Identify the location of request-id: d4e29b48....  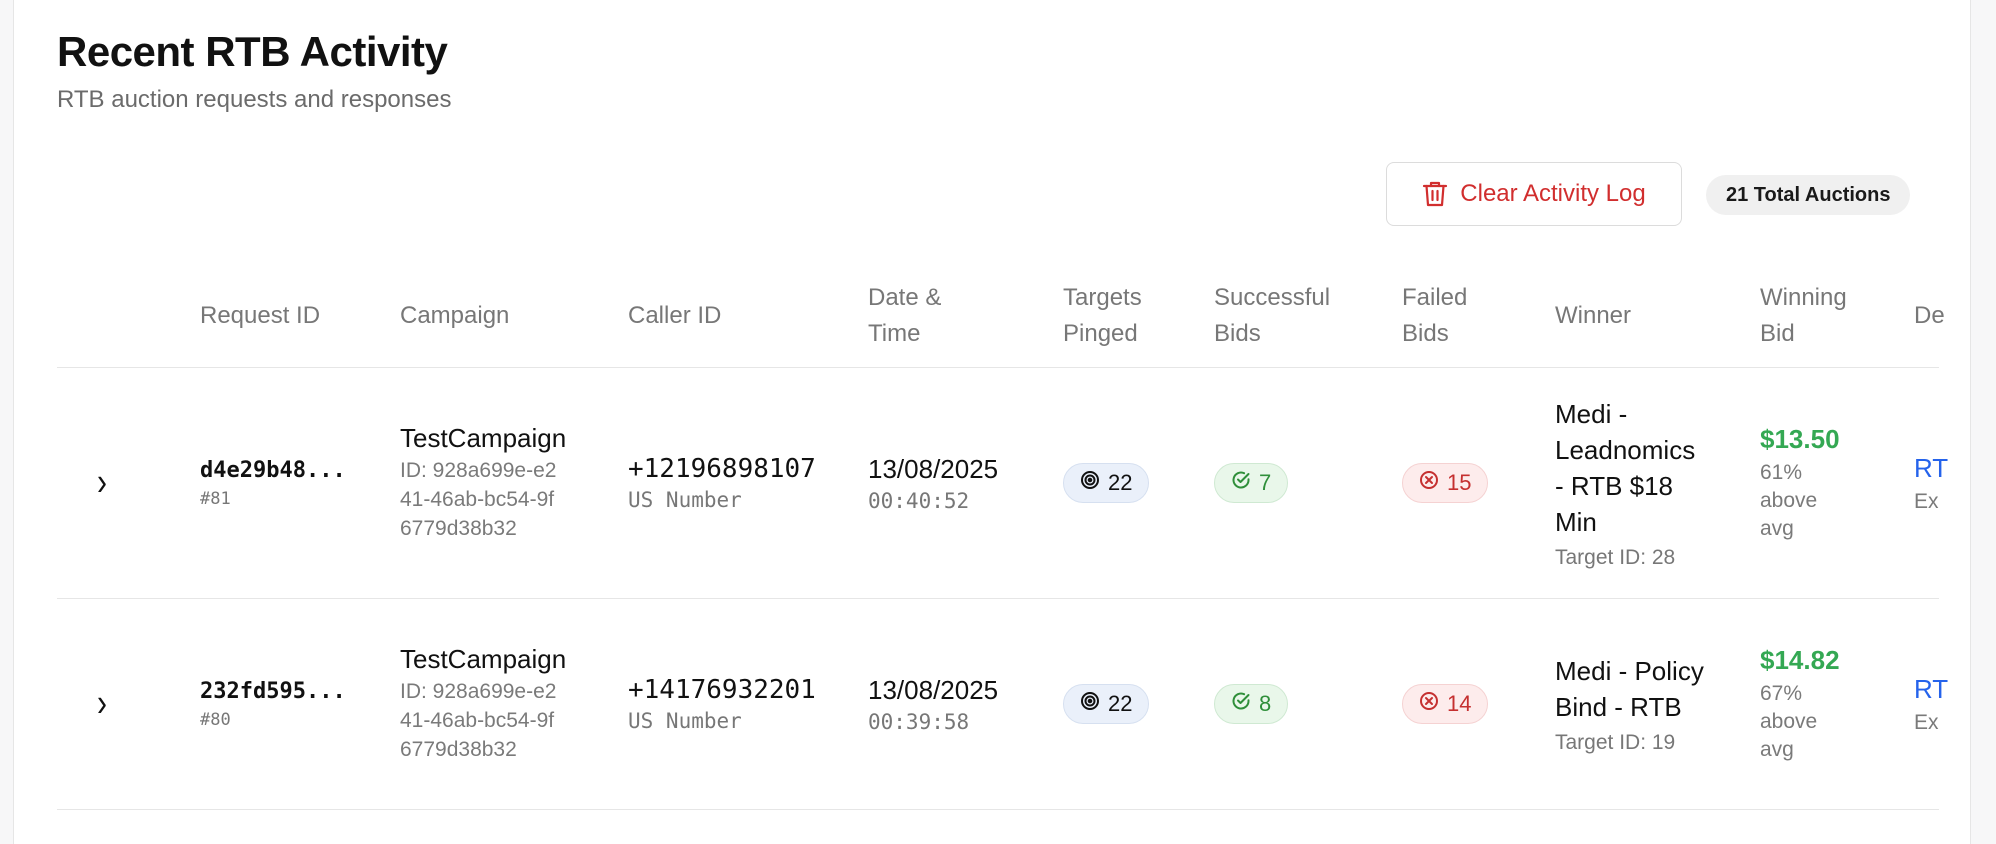
(273, 470).